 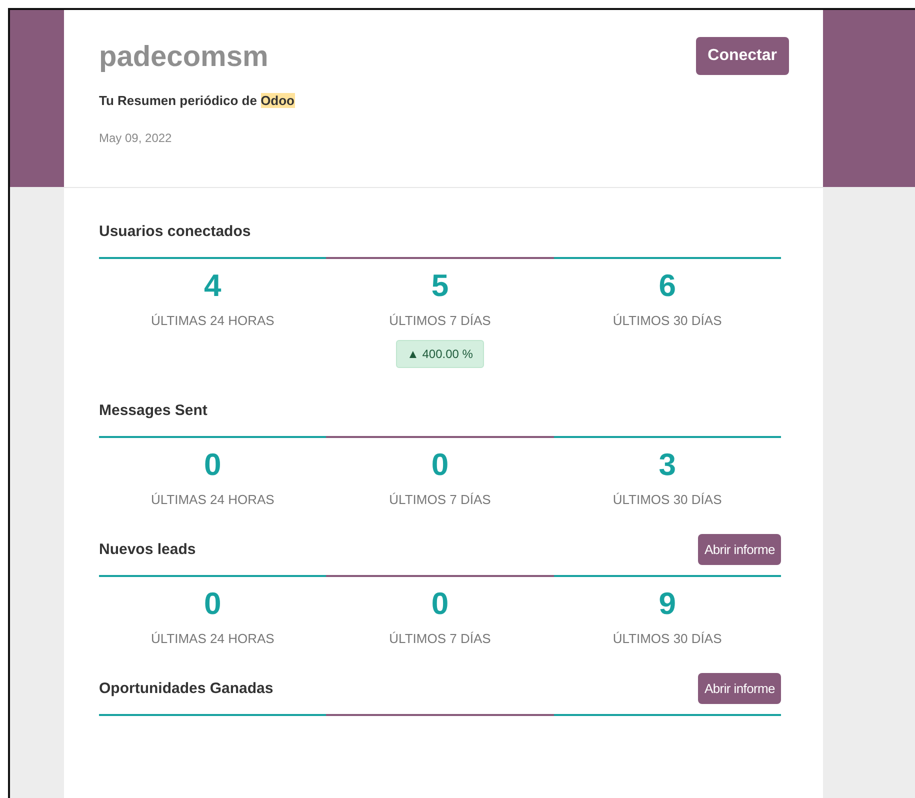 What do you see at coordinates (147, 549) in the screenshot?
I see `section-title: Nuevos leads` at bounding box center [147, 549].